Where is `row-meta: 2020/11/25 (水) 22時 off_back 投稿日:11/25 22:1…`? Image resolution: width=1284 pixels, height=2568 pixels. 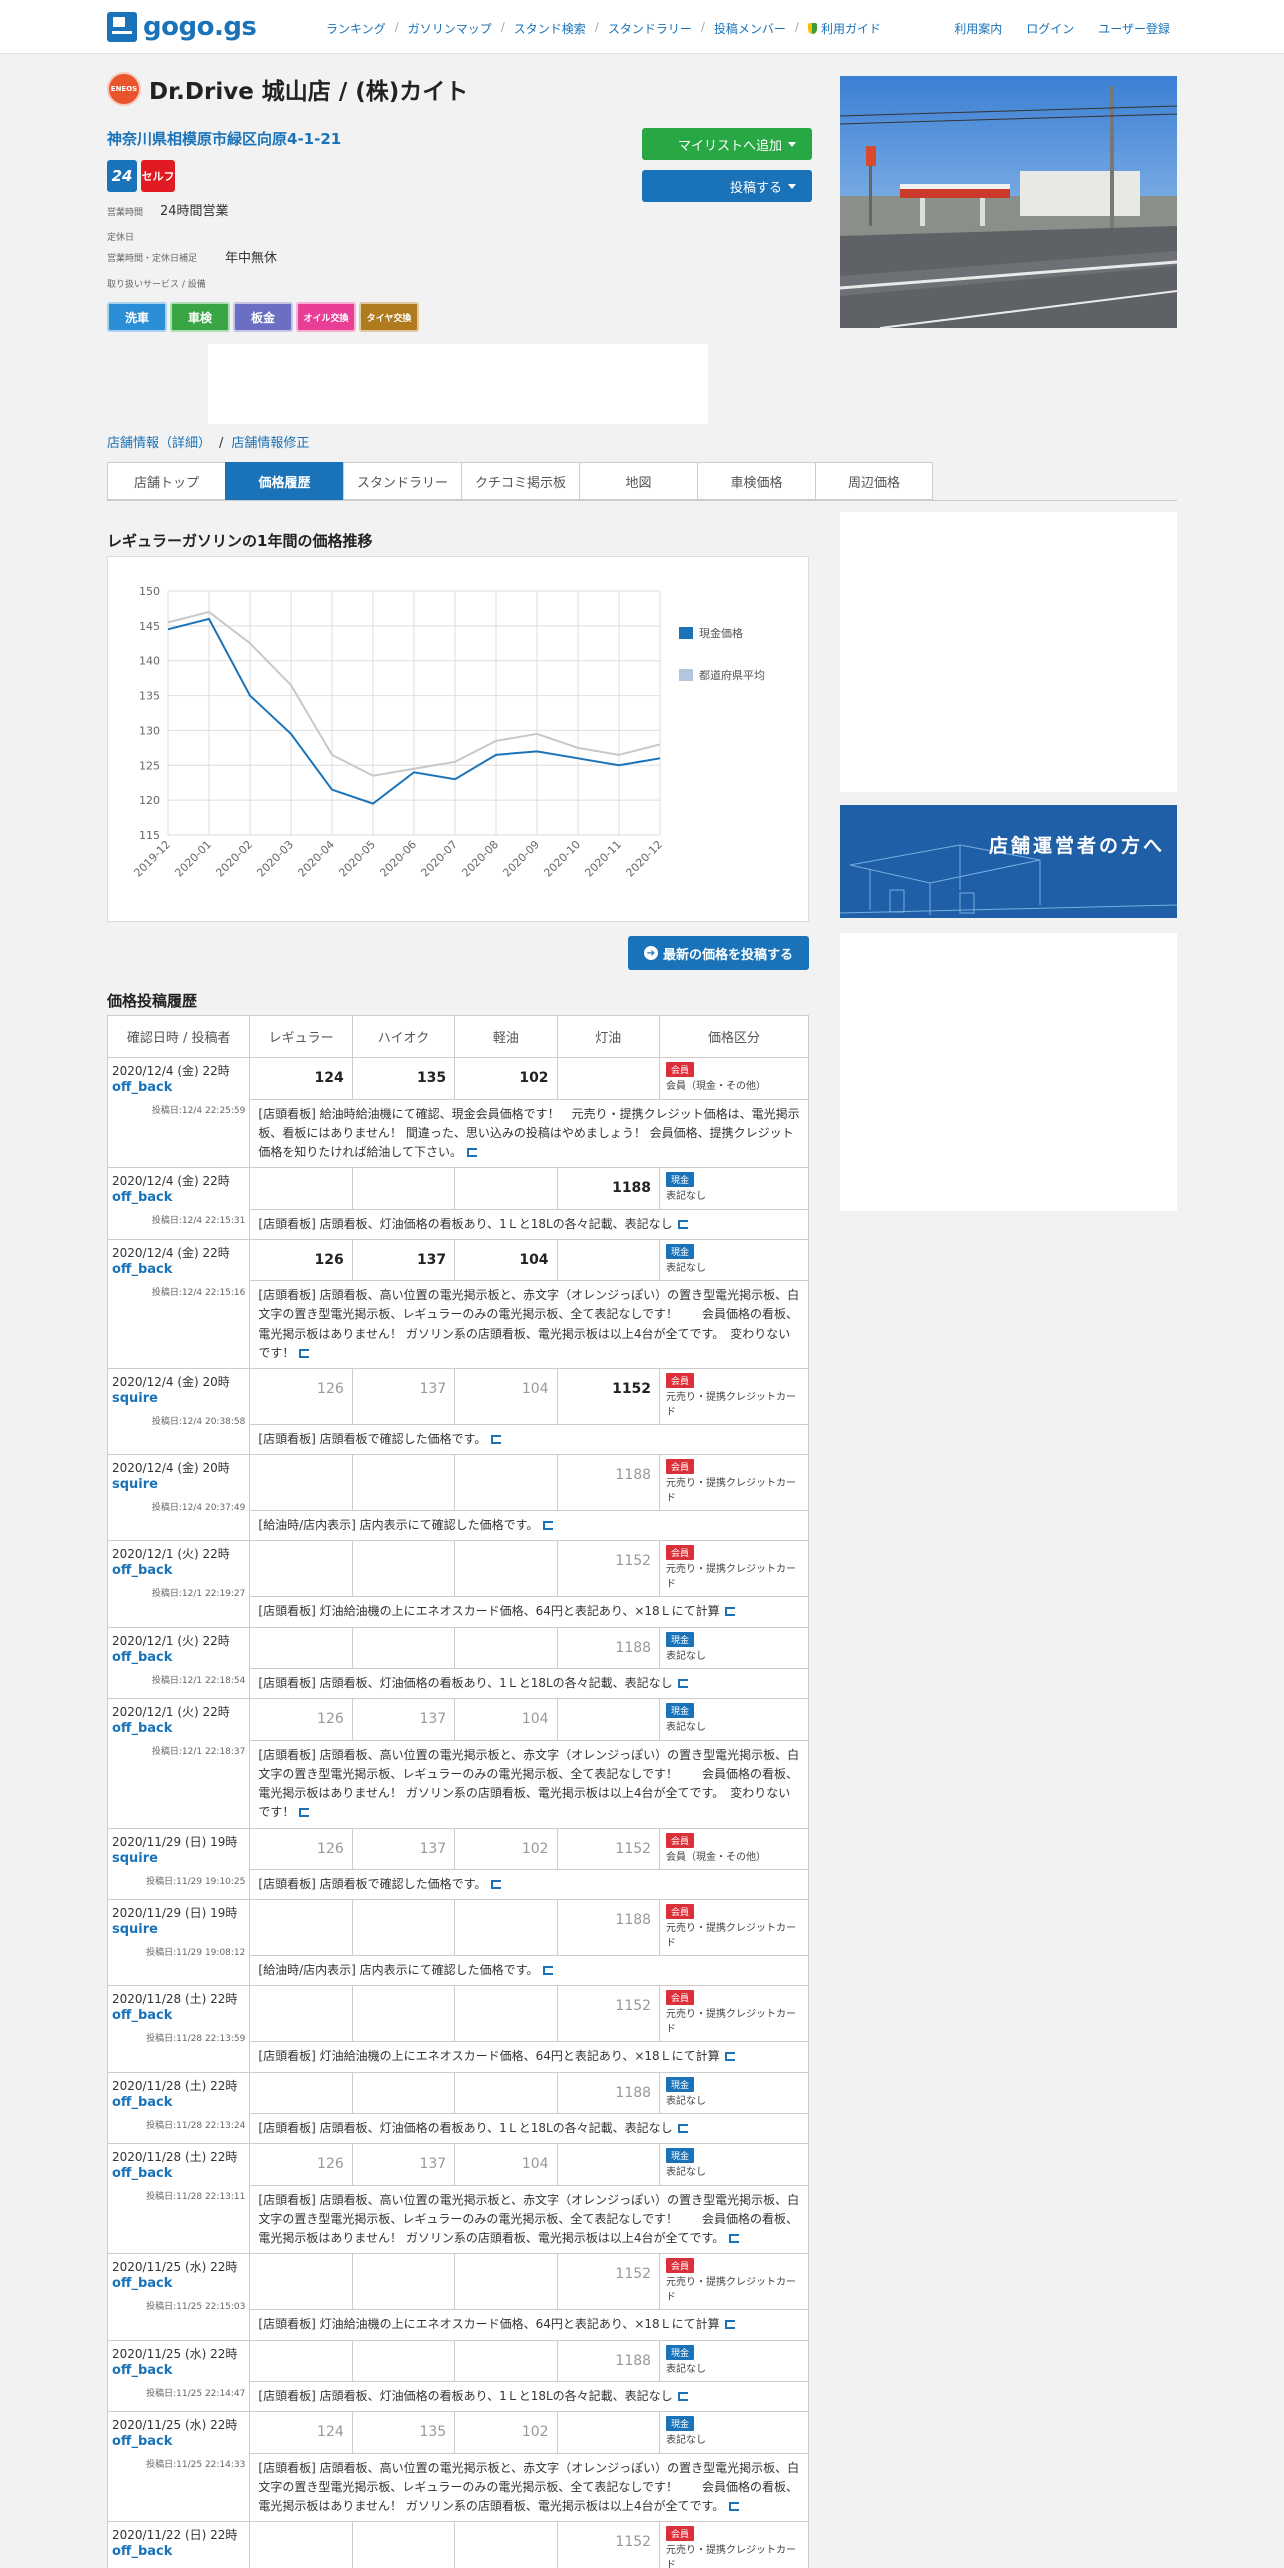
row-meta: 2020/11/25 (水) 22時 off_back 投稿日:11/25 22:1… is located at coordinates (178, 2297).